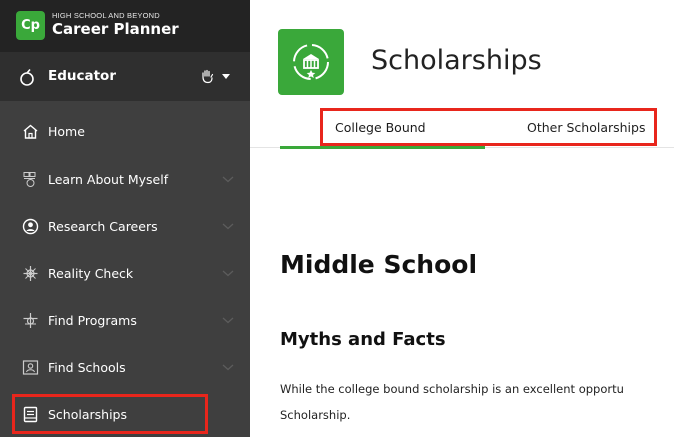 The image size is (674, 437). I want to click on brand-subtitle: HIGH SCHOOL AND BEYOND, so click(106, 15).